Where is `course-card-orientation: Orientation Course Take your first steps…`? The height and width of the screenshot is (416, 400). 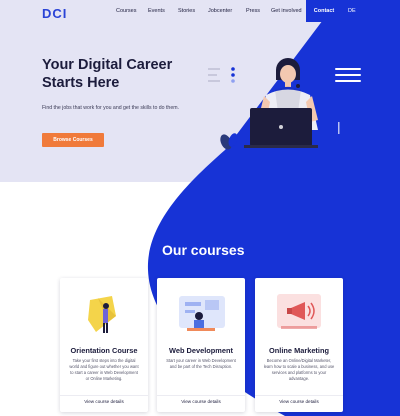 course-card-orientation: Orientation Course Take your first steps… is located at coordinates (104, 345).